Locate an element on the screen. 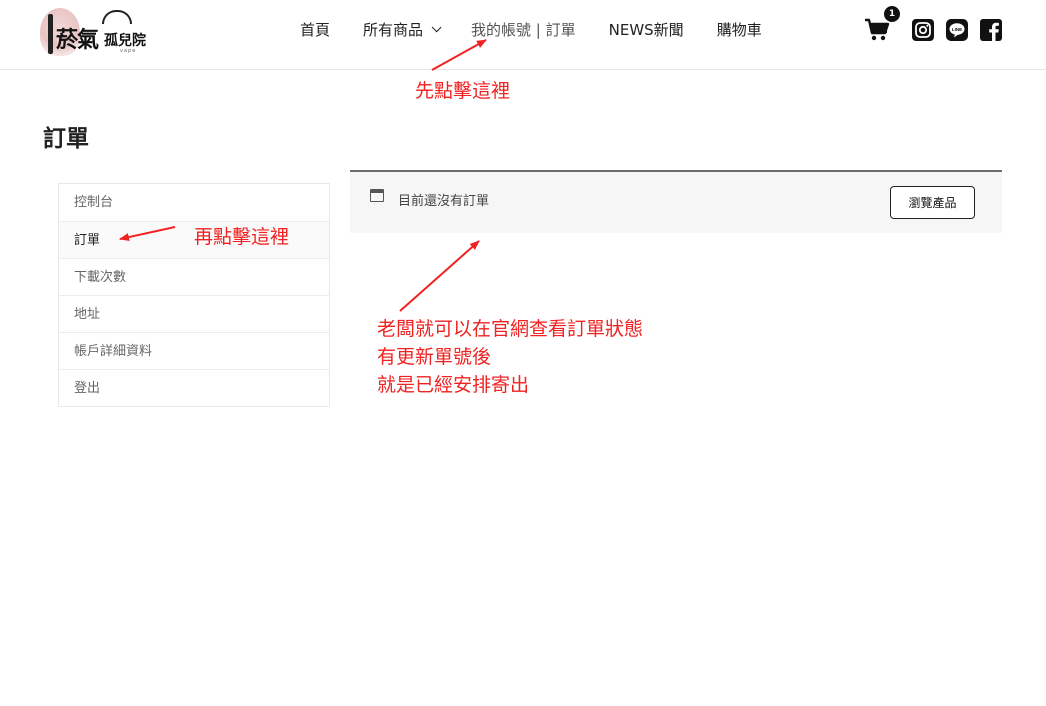 The height and width of the screenshot is (706, 1046). annotation-step2: 再點擊這裡 is located at coordinates (242, 237).